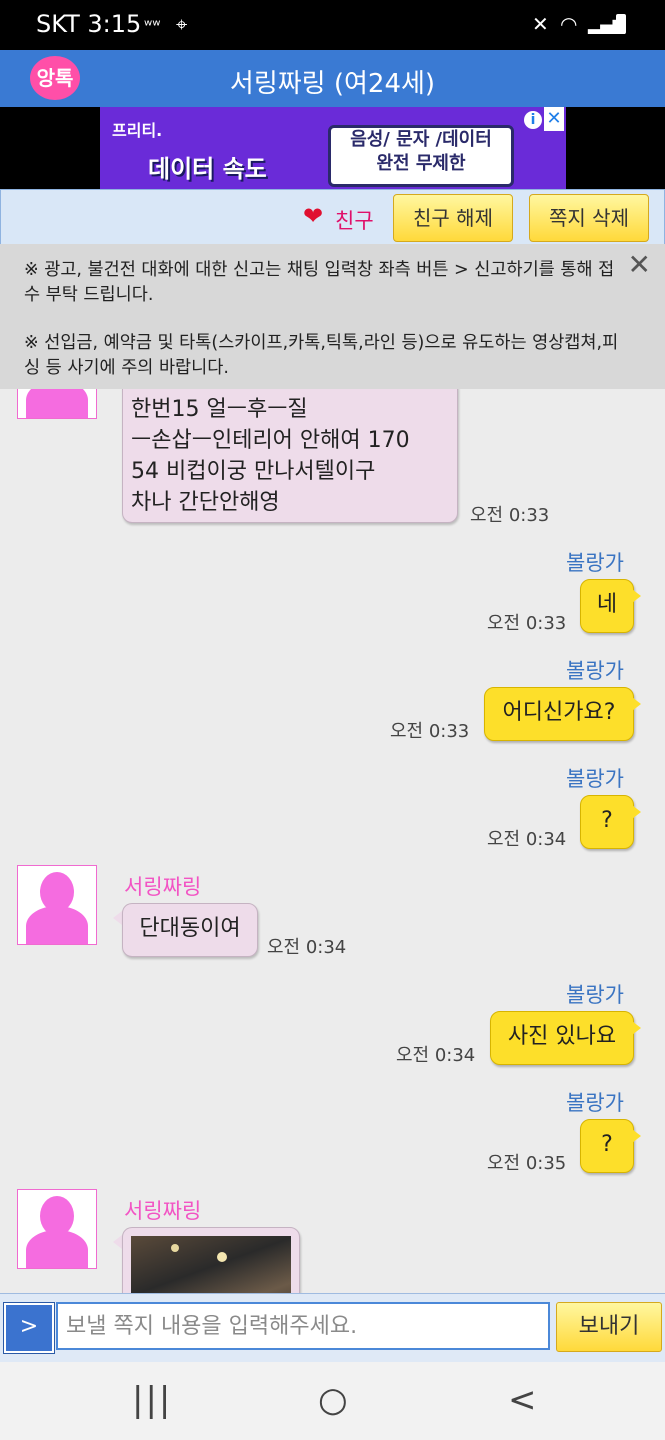  What do you see at coordinates (354, 221) in the screenshot?
I see `friend-label: 친구` at bounding box center [354, 221].